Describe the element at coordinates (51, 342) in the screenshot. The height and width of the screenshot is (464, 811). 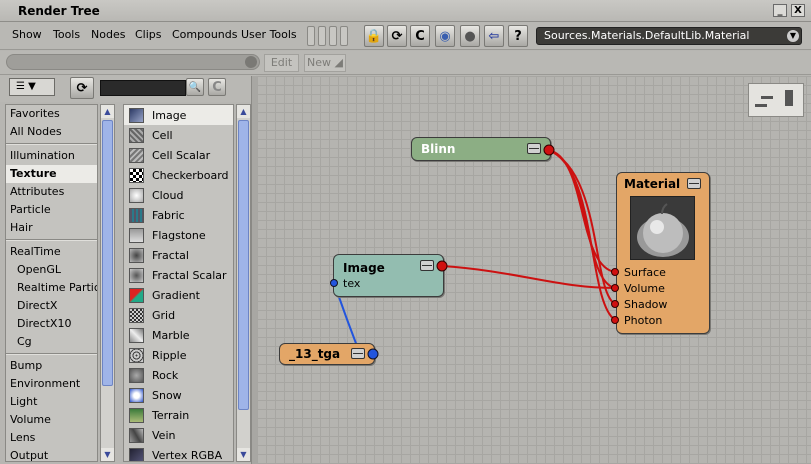
I see `category-cg: Cg` at that location.